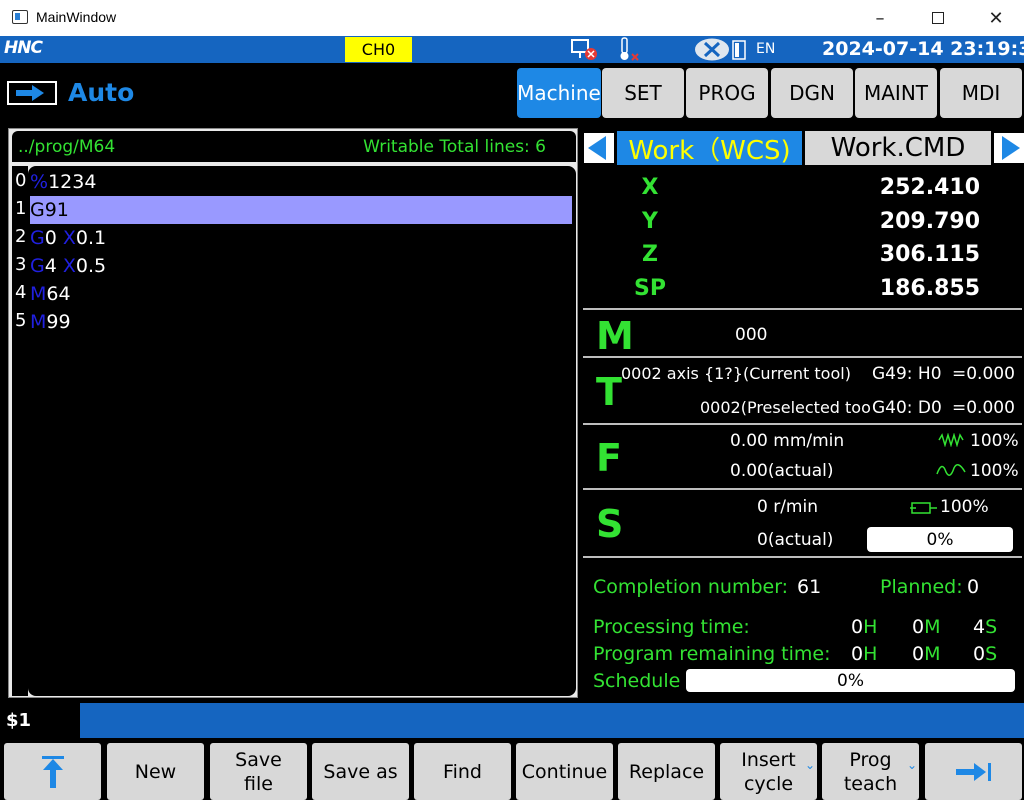 This screenshot has height=800, width=1024. Describe the element at coordinates (301, 210) in the screenshot. I see `code-line: G91` at that location.